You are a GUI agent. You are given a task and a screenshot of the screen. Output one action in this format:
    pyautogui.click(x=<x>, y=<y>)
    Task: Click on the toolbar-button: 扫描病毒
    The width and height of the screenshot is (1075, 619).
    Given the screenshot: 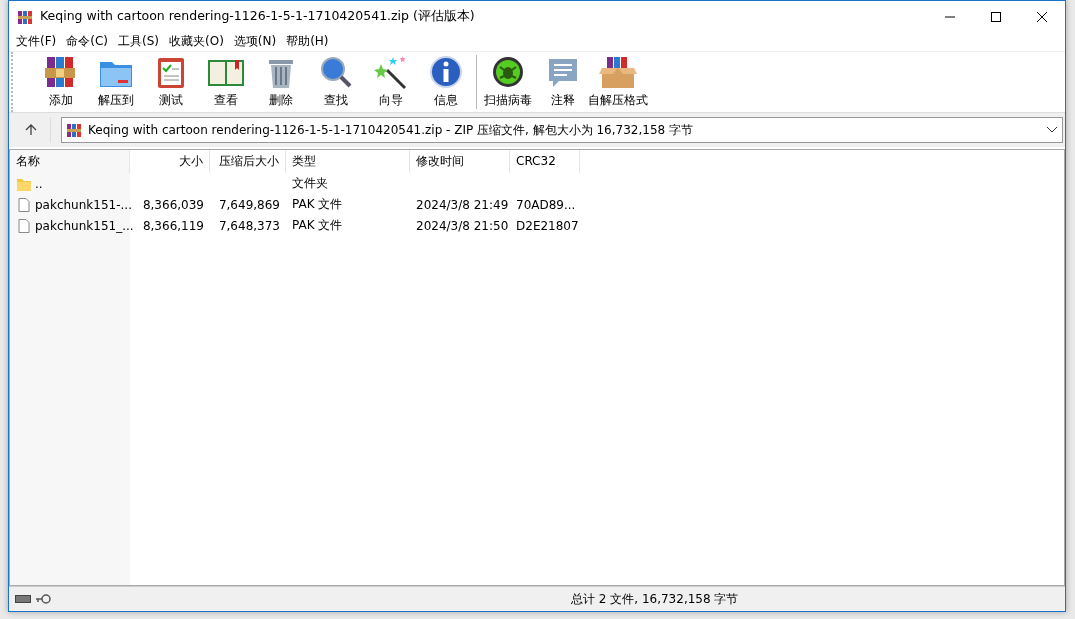 What is the action you would take?
    pyautogui.click(x=507, y=81)
    